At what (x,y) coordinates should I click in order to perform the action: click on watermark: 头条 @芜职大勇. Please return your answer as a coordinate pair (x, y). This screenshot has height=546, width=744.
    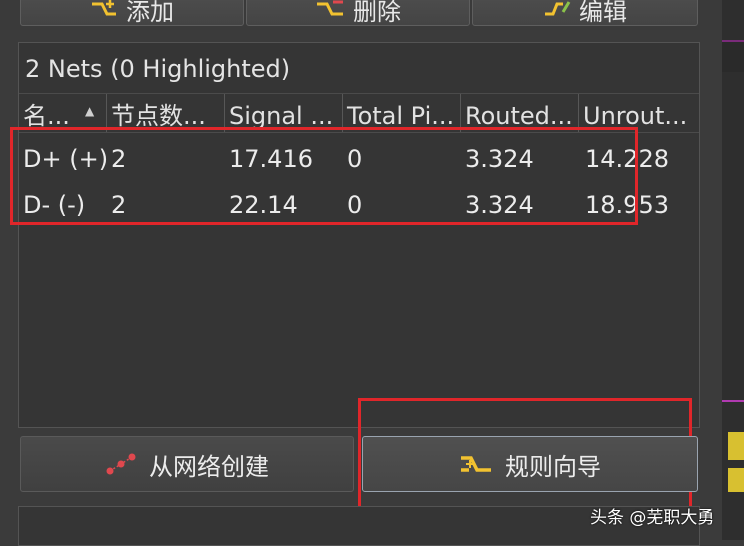
    Looking at the image, I should click on (652, 518).